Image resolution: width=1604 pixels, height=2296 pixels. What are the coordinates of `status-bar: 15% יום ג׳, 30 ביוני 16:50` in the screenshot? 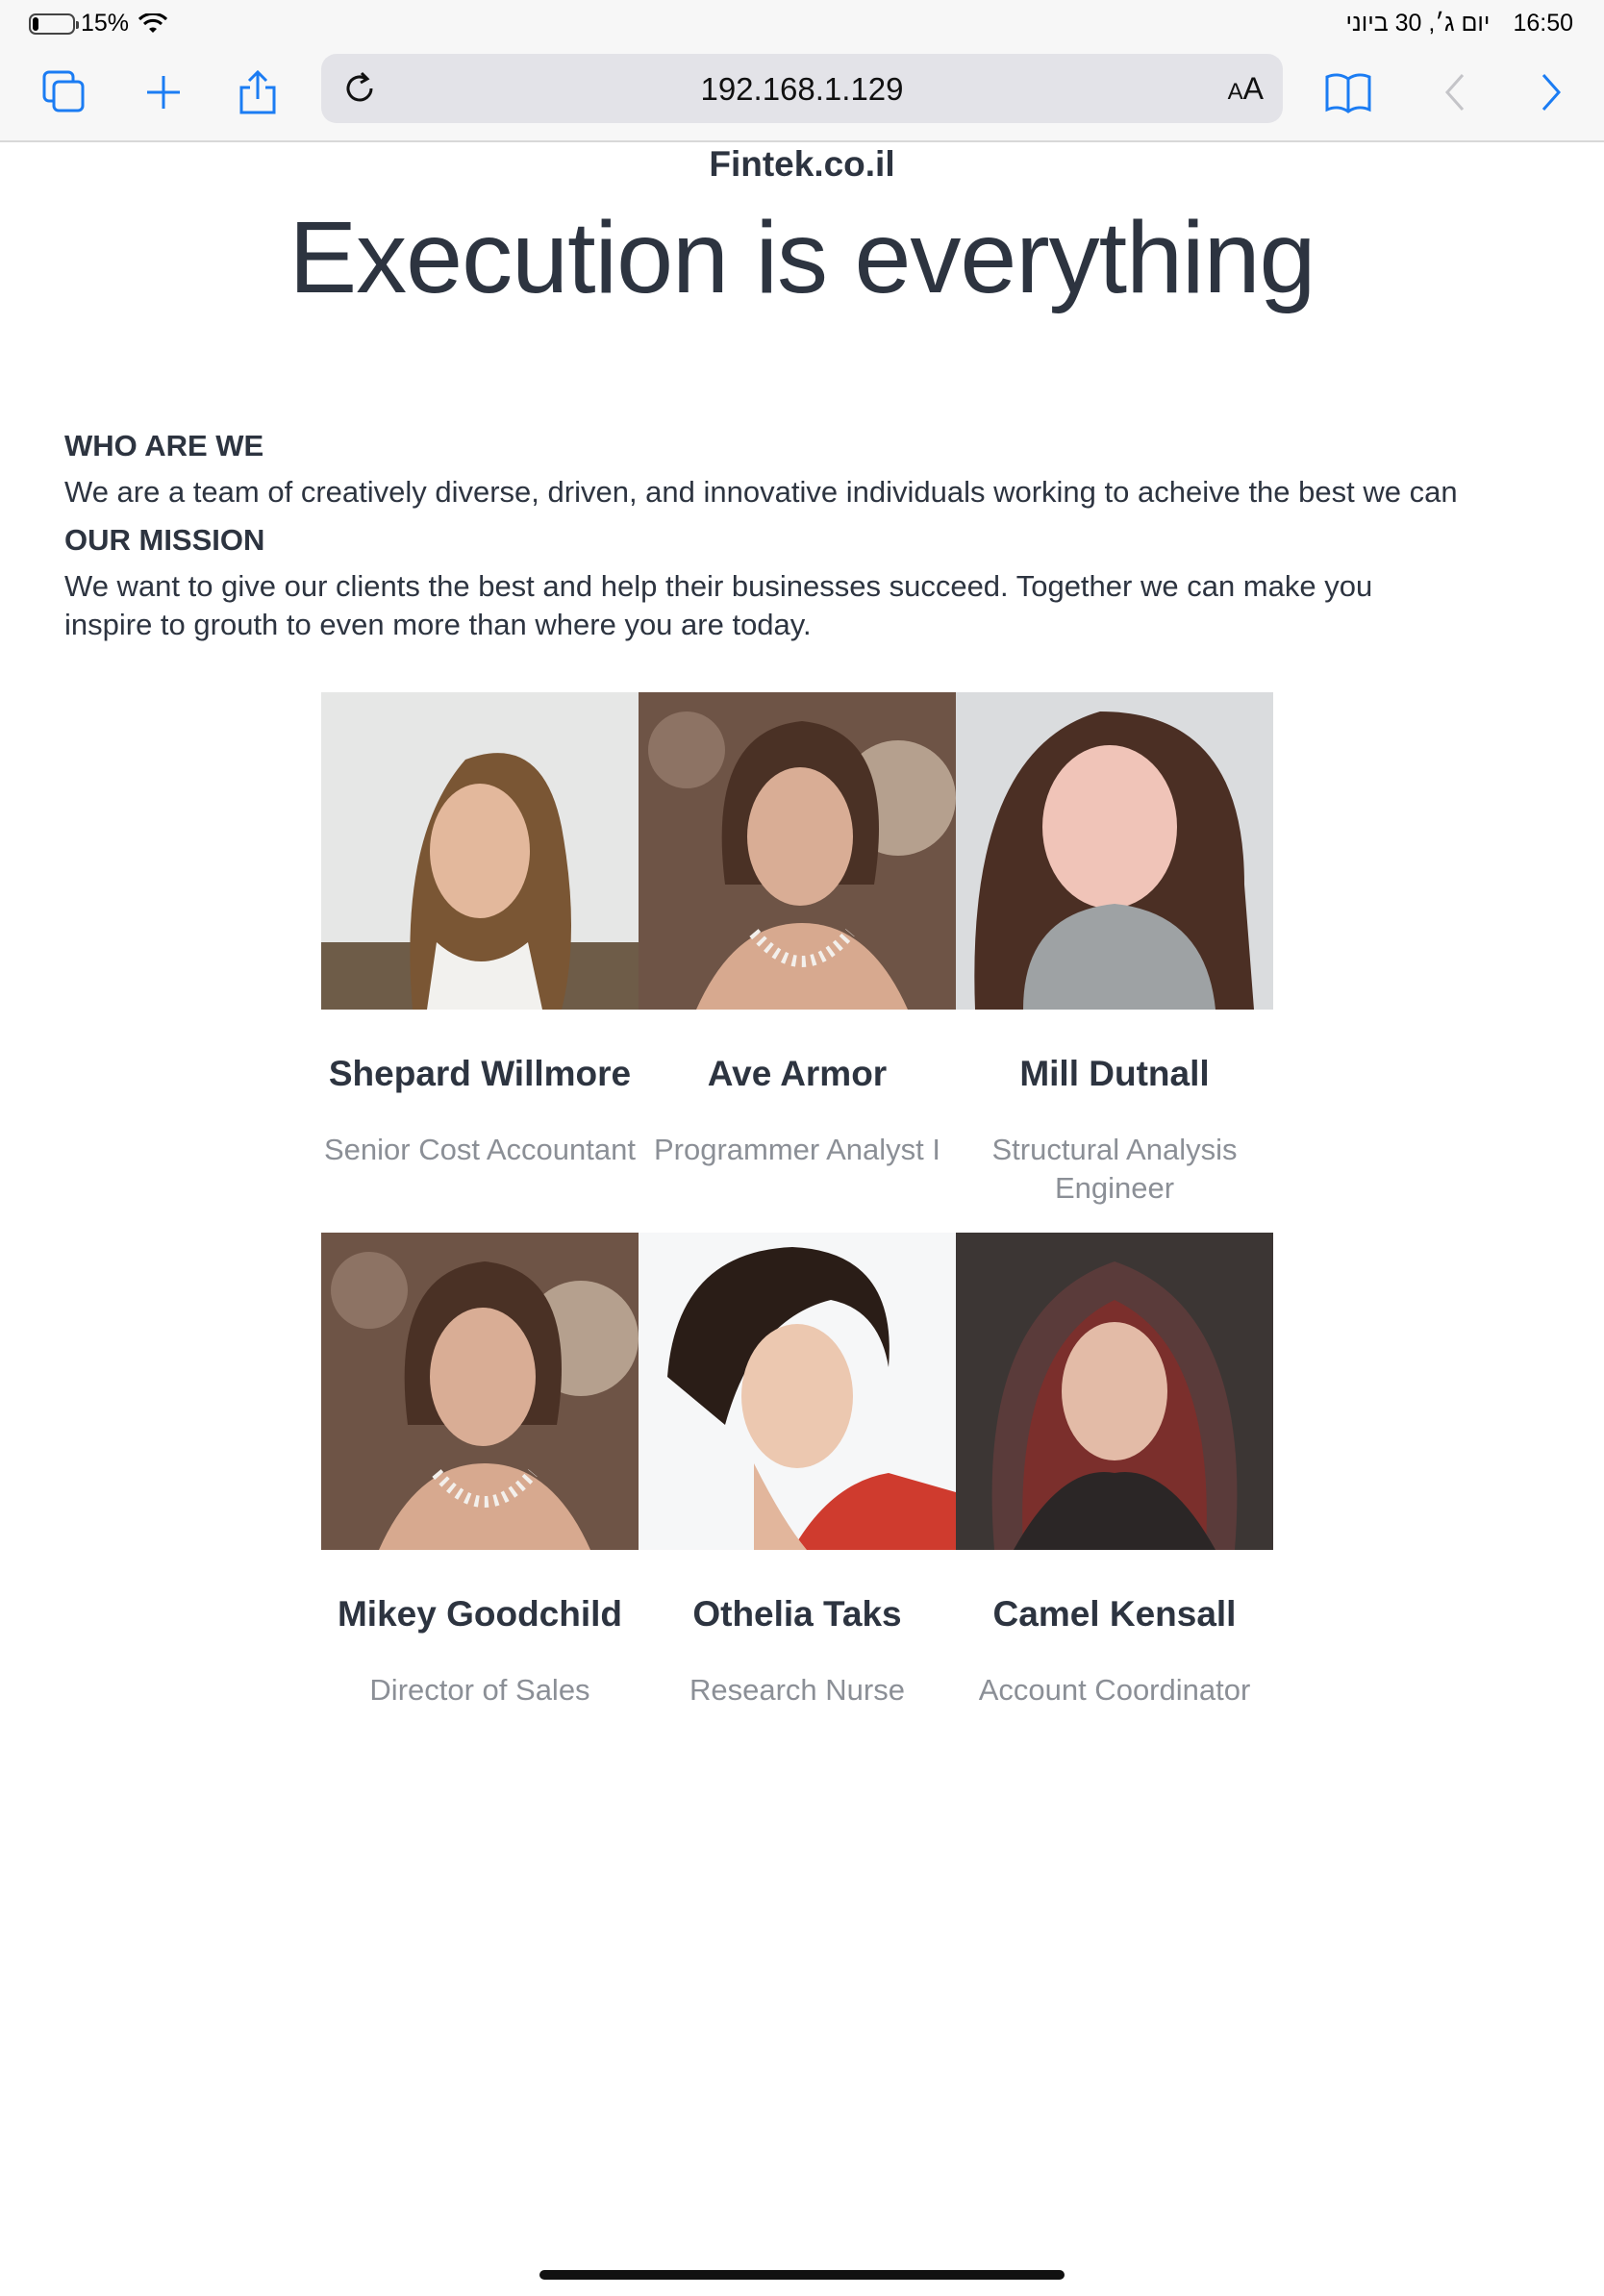 It's located at (802, 22).